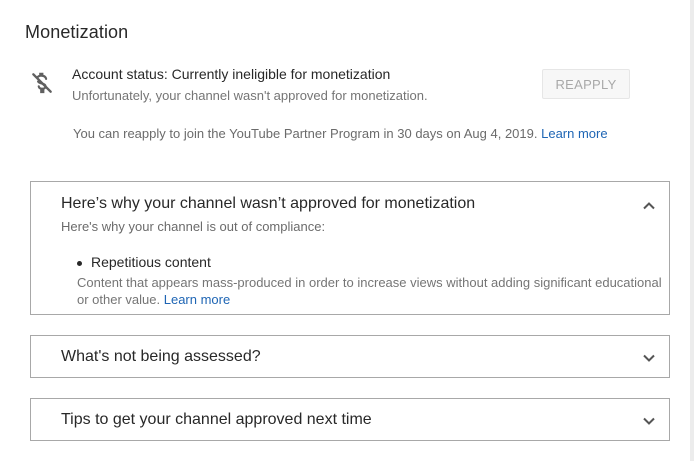 The width and height of the screenshot is (694, 461). Describe the element at coordinates (161, 356) in the screenshot. I see `panel-title: What's not being assessed?` at that location.